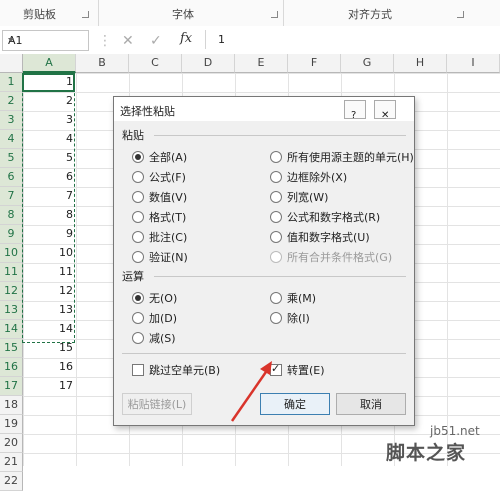 The image size is (500, 491). Describe the element at coordinates (11, 120) in the screenshot. I see `row-header: 3` at that location.